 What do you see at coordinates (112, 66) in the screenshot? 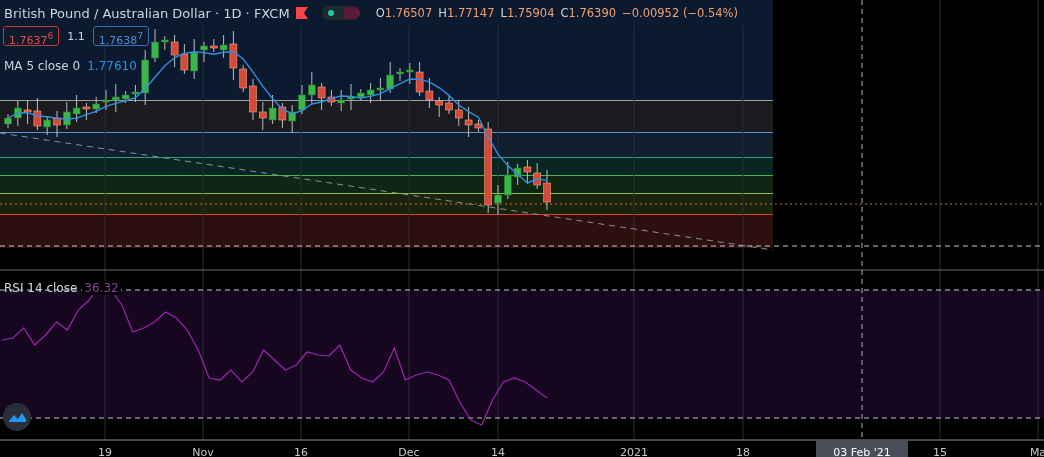
I see `indicator-value: 1.77610` at bounding box center [112, 66].